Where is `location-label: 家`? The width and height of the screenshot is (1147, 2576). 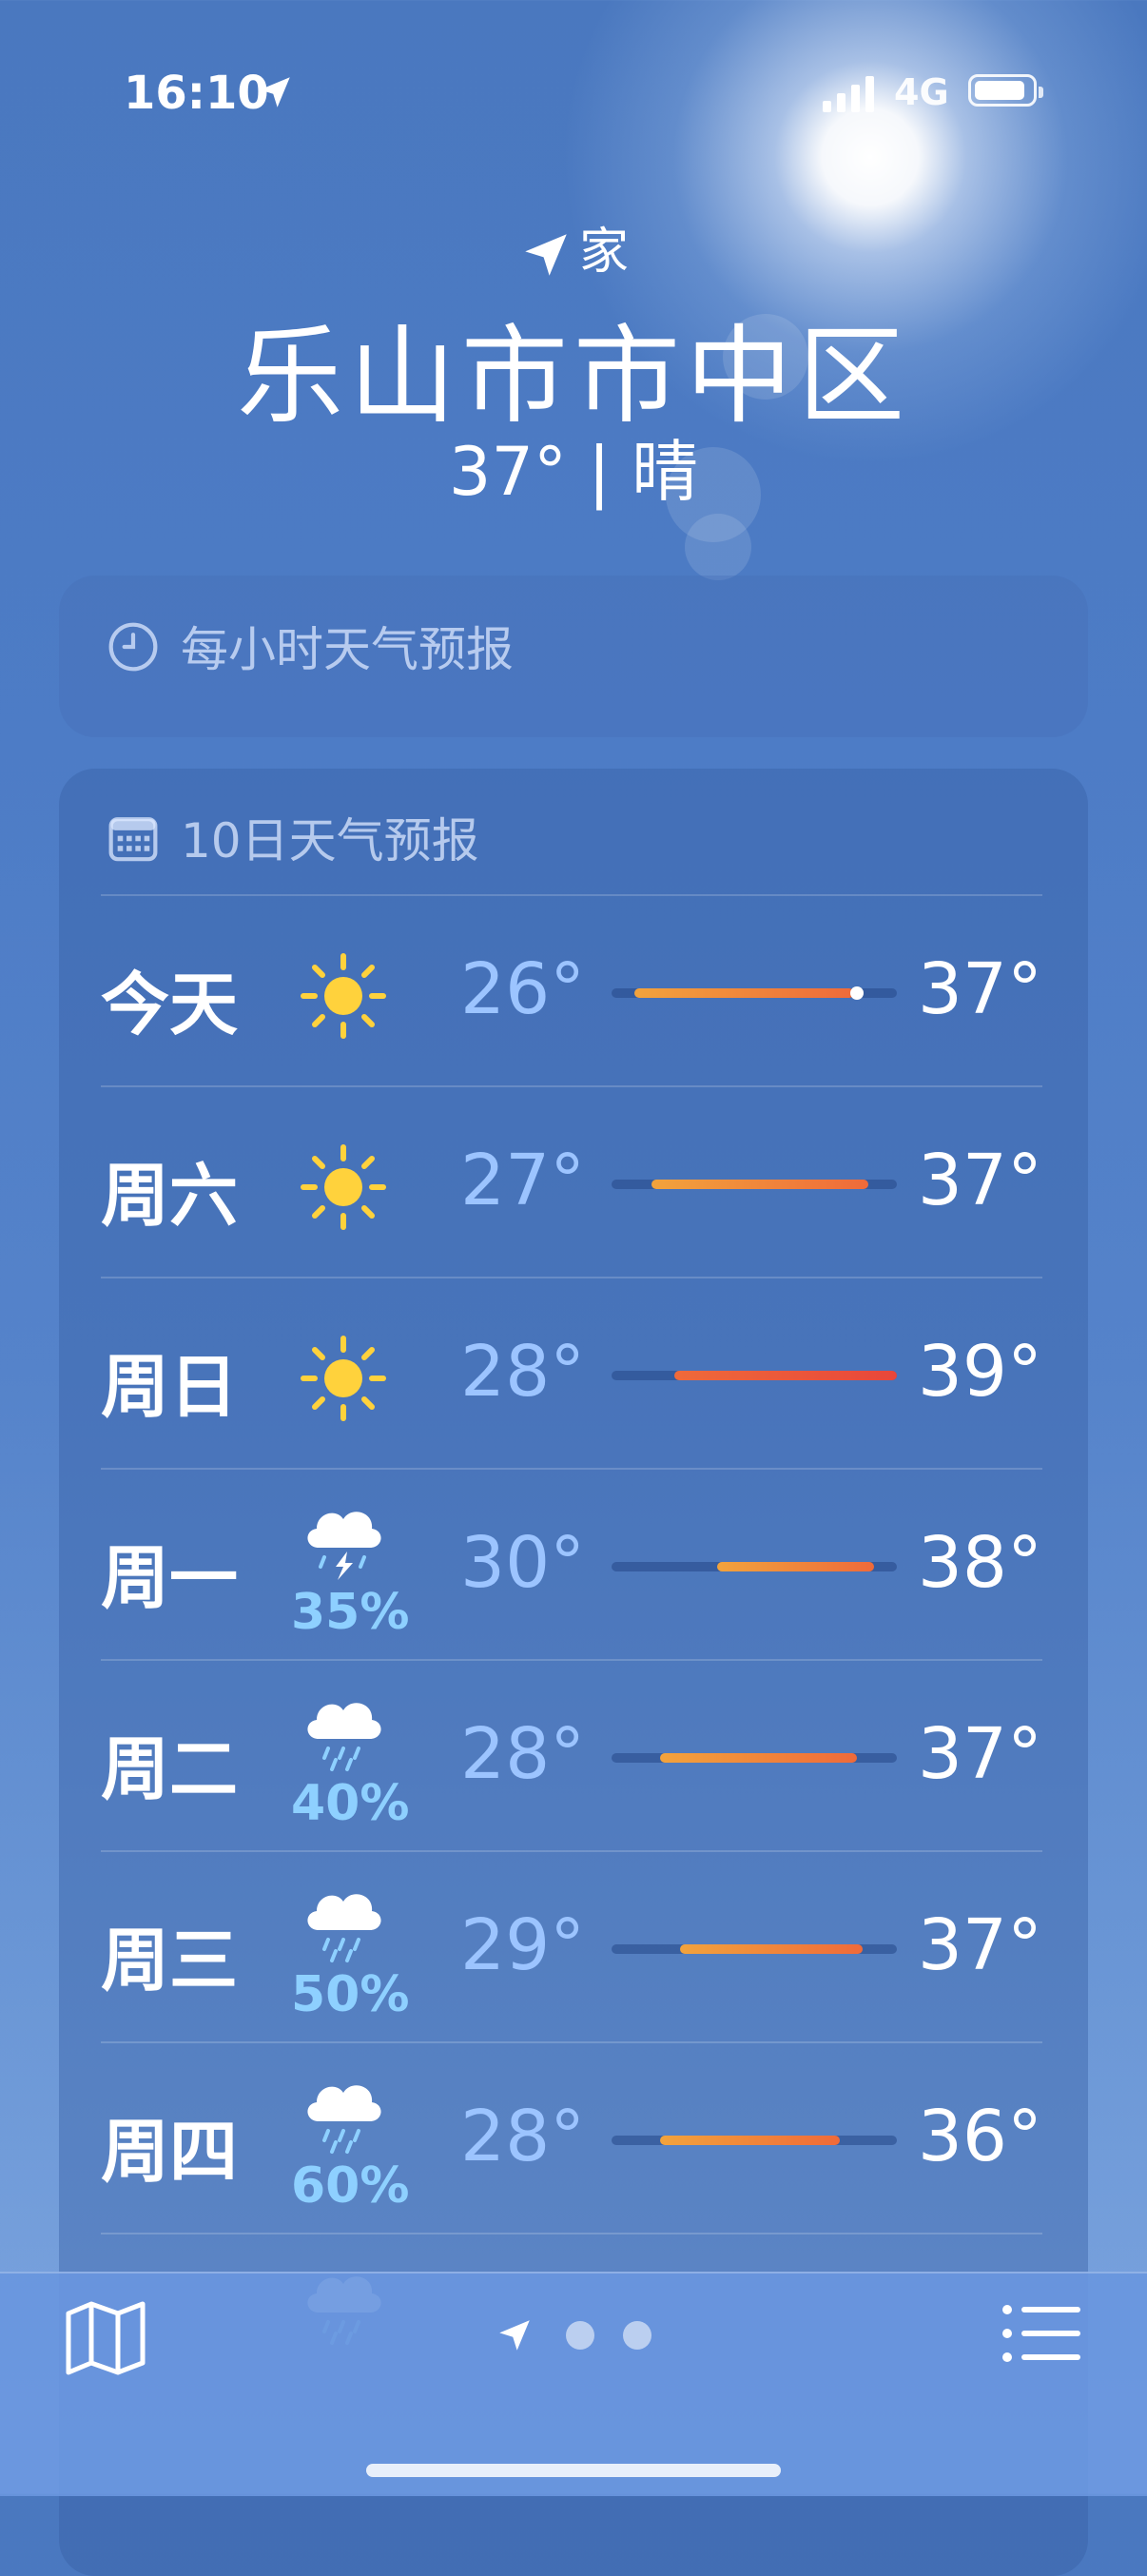
location-label: 家 is located at coordinates (573, 247).